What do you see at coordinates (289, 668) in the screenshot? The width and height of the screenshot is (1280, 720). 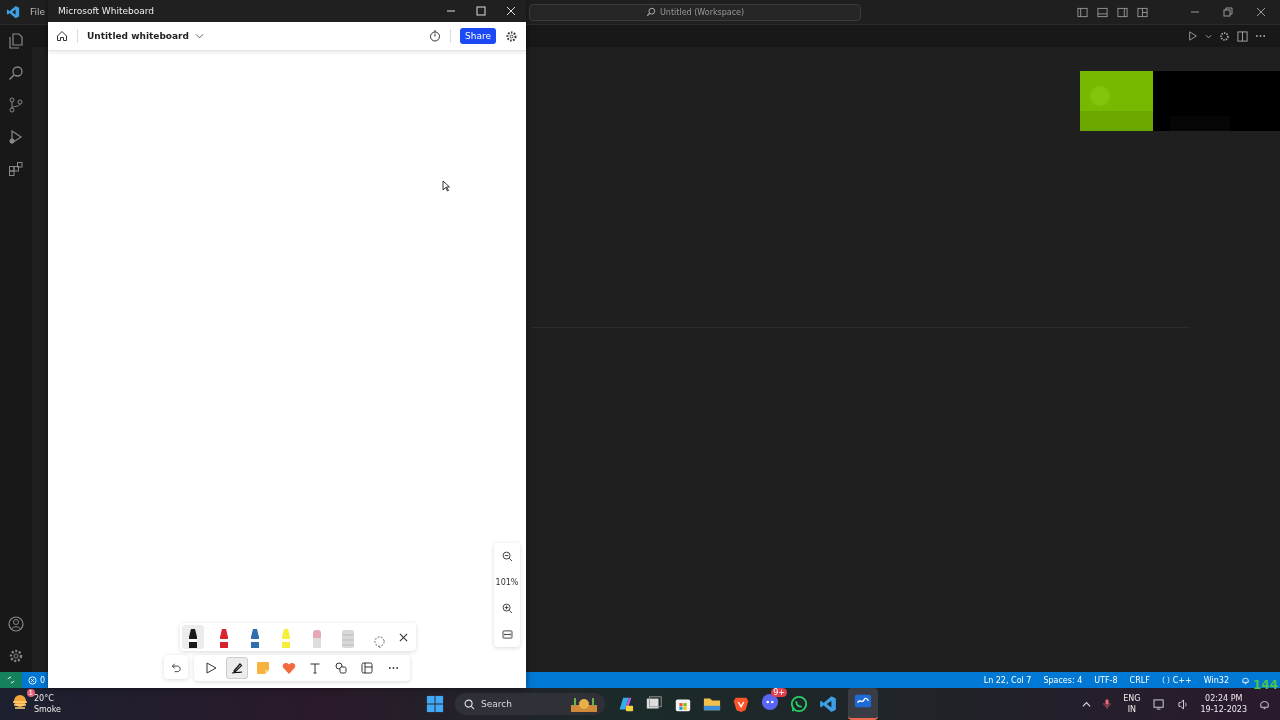 I see `heart-icon` at bounding box center [289, 668].